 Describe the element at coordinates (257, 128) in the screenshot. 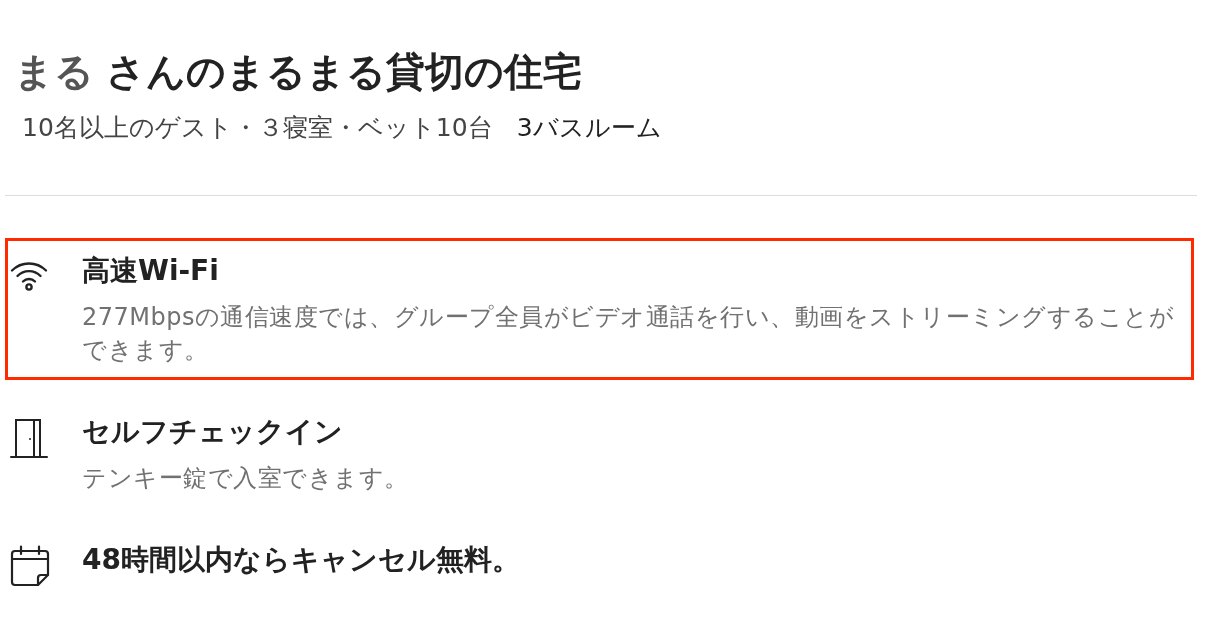

I see `guest-room-summary: 10名以上のゲスト・３寝室・ベット10台` at that location.